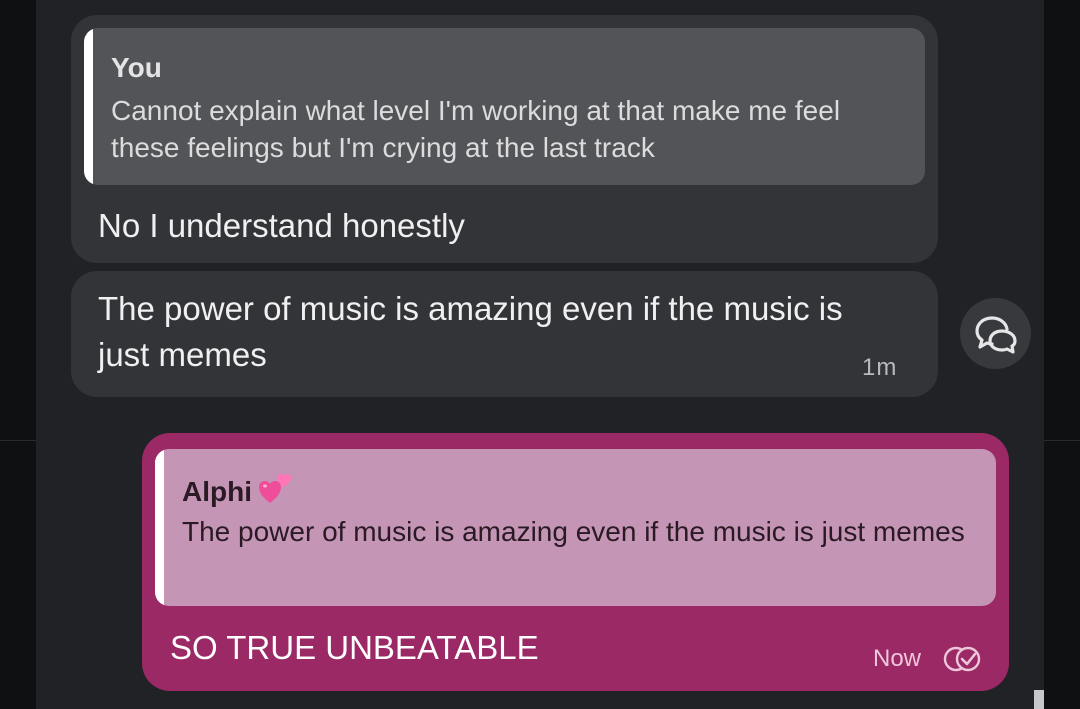 The width and height of the screenshot is (1080, 709). What do you see at coordinates (880, 367) in the screenshot?
I see `message-timestamp: 1m` at bounding box center [880, 367].